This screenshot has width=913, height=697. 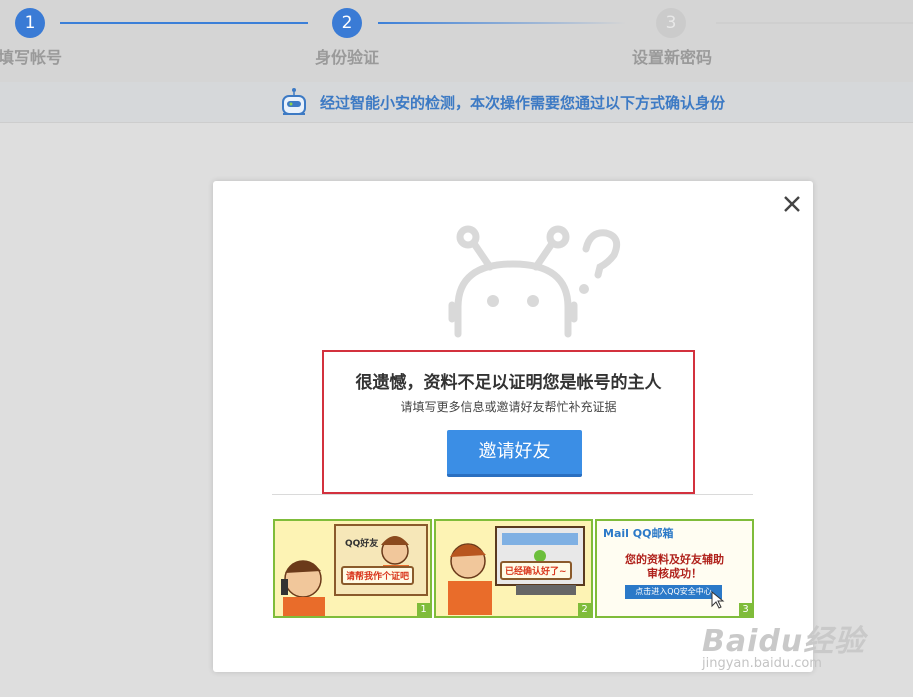 I want to click on security-center-link: 点击进入QQ安全中心, so click(x=673, y=592).